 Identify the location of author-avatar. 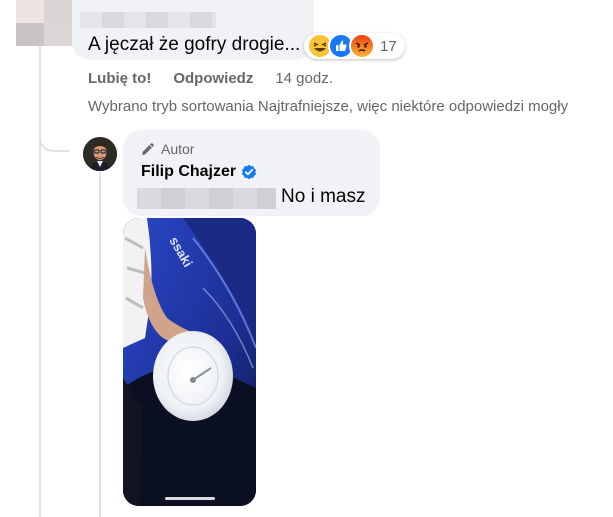
(100, 154).